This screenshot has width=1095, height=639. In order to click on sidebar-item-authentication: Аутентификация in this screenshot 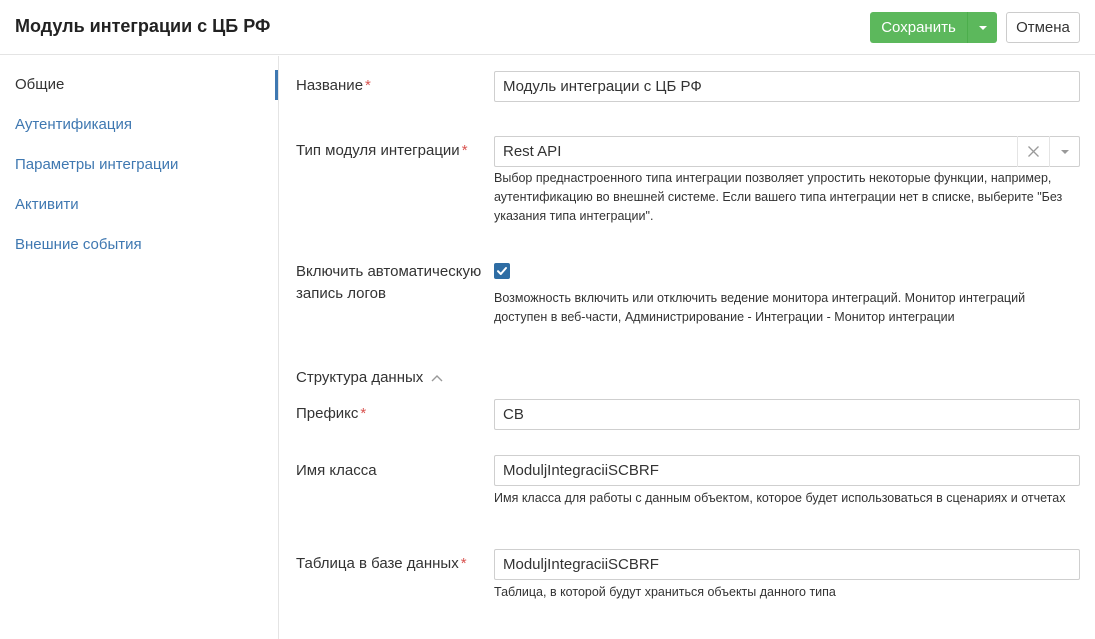, I will do `click(73, 124)`.